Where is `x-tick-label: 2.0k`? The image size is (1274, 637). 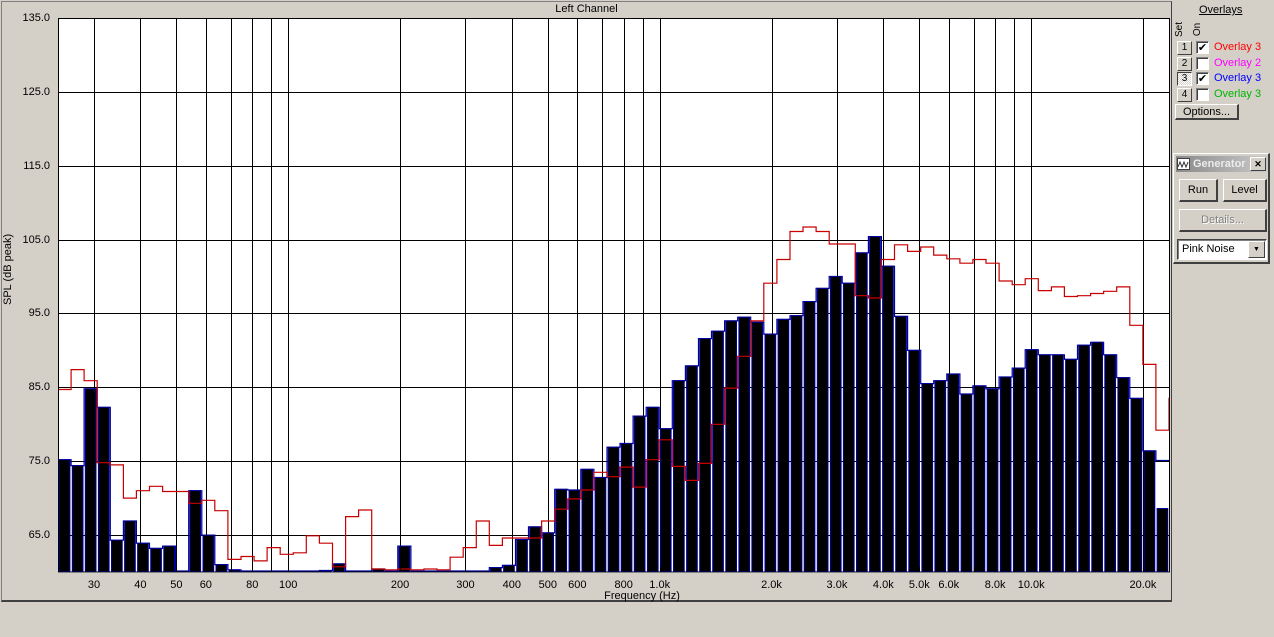 x-tick-label: 2.0k is located at coordinates (771, 585).